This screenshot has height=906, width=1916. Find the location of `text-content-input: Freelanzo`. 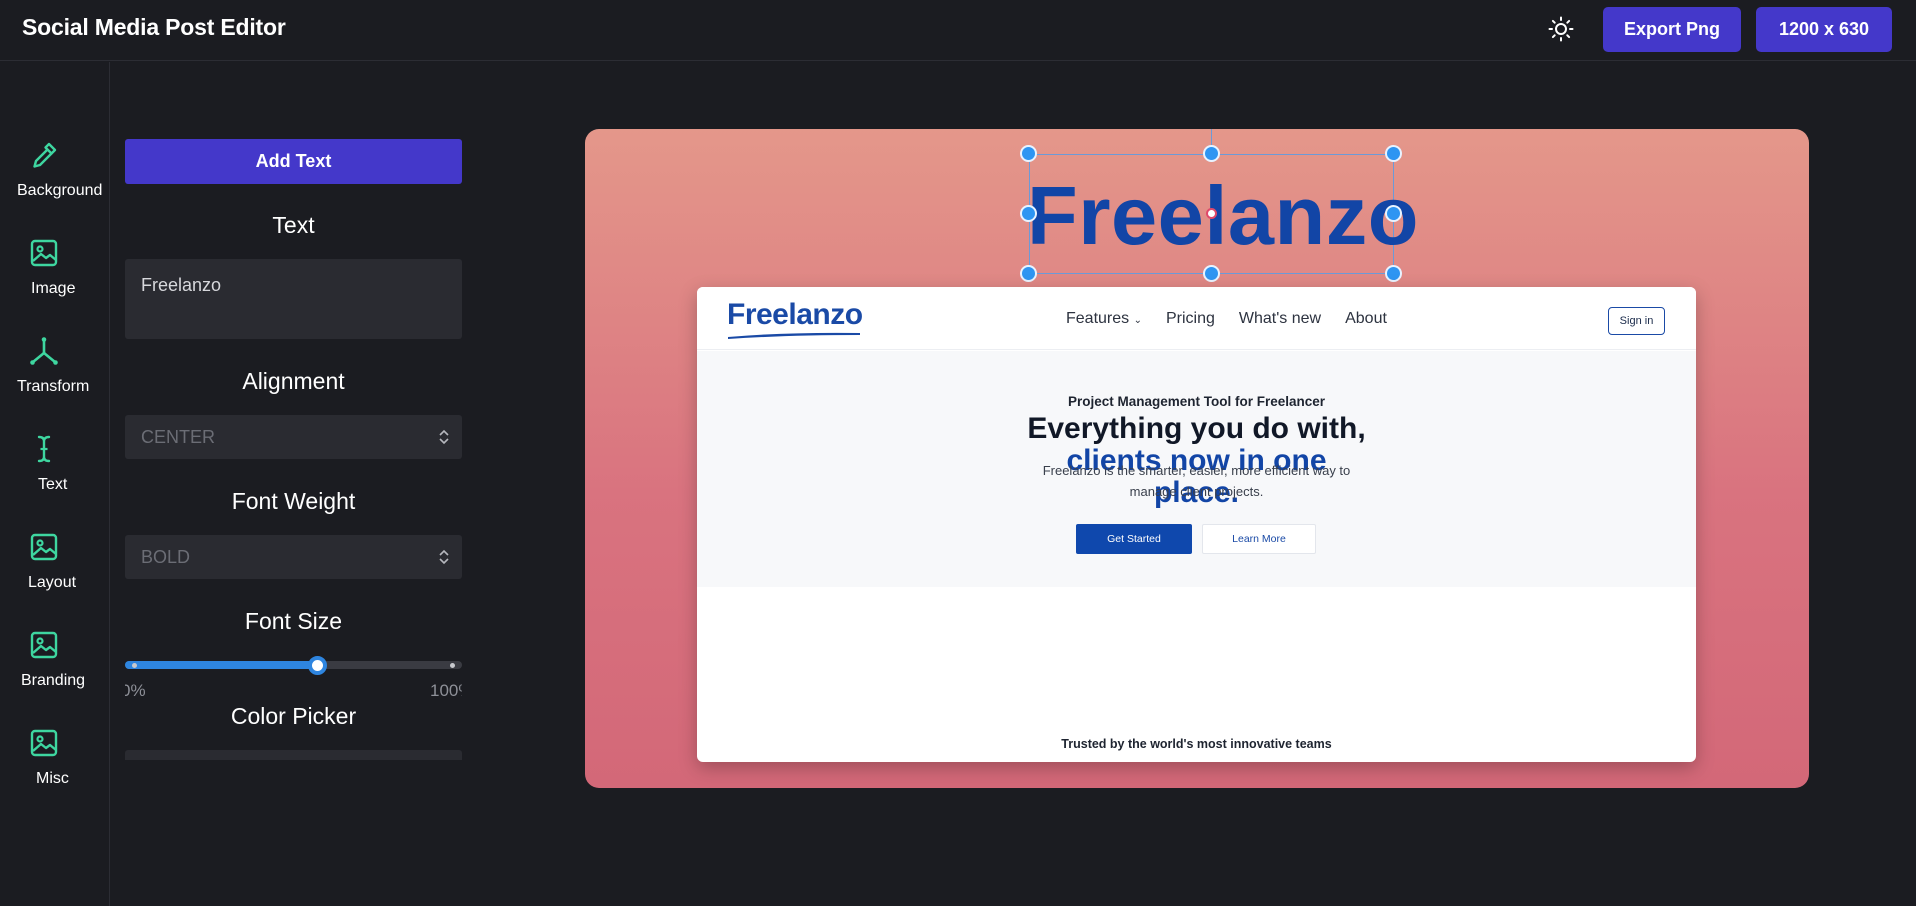

text-content-input: Freelanzo is located at coordinates (293, 299).